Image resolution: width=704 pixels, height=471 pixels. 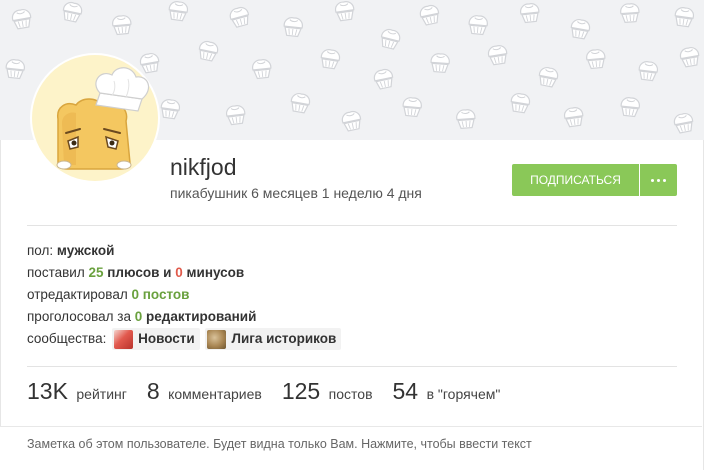 What do you see at coordinates (153, 391) in the screenshot?
I see `stat-value: 8` at bounding box center [153, 391].